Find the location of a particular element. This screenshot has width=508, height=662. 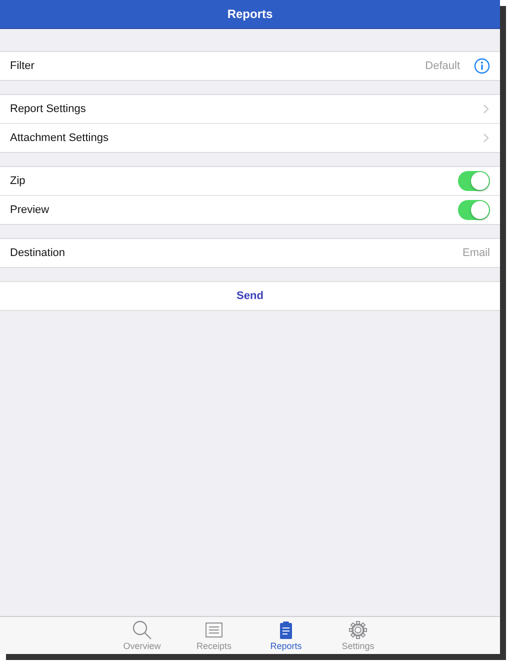

receipt-icon is located at coordinates (214, 630).